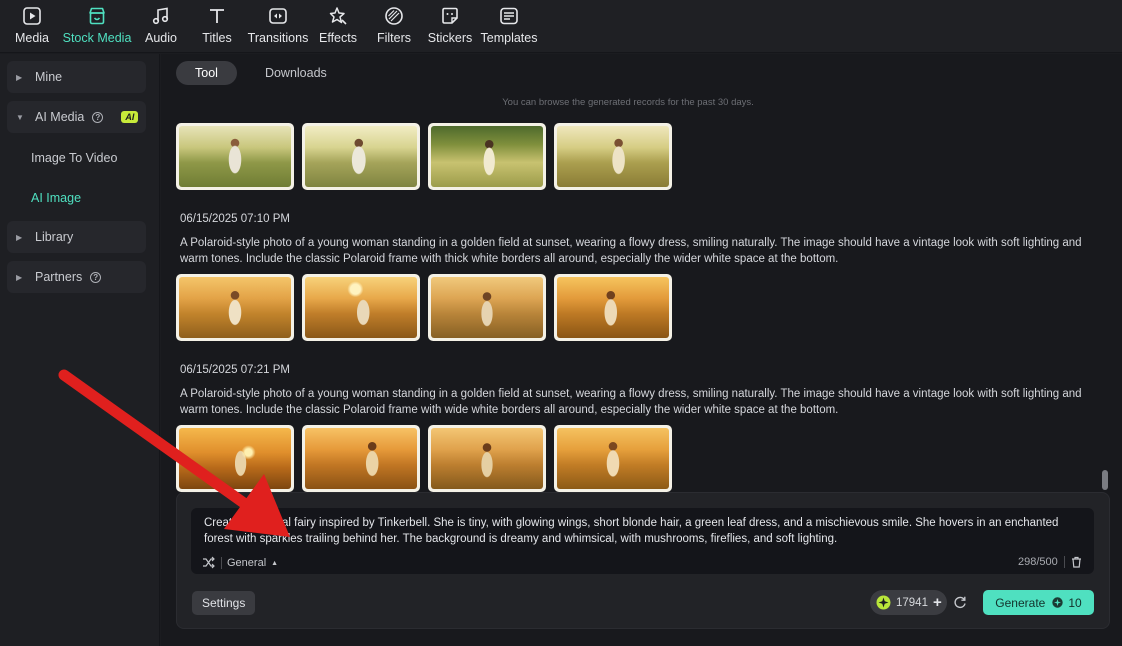  Describe the element at coordinates (20, 117) in the screenshot. I see `chevron-down-icon: ▼` at that location.